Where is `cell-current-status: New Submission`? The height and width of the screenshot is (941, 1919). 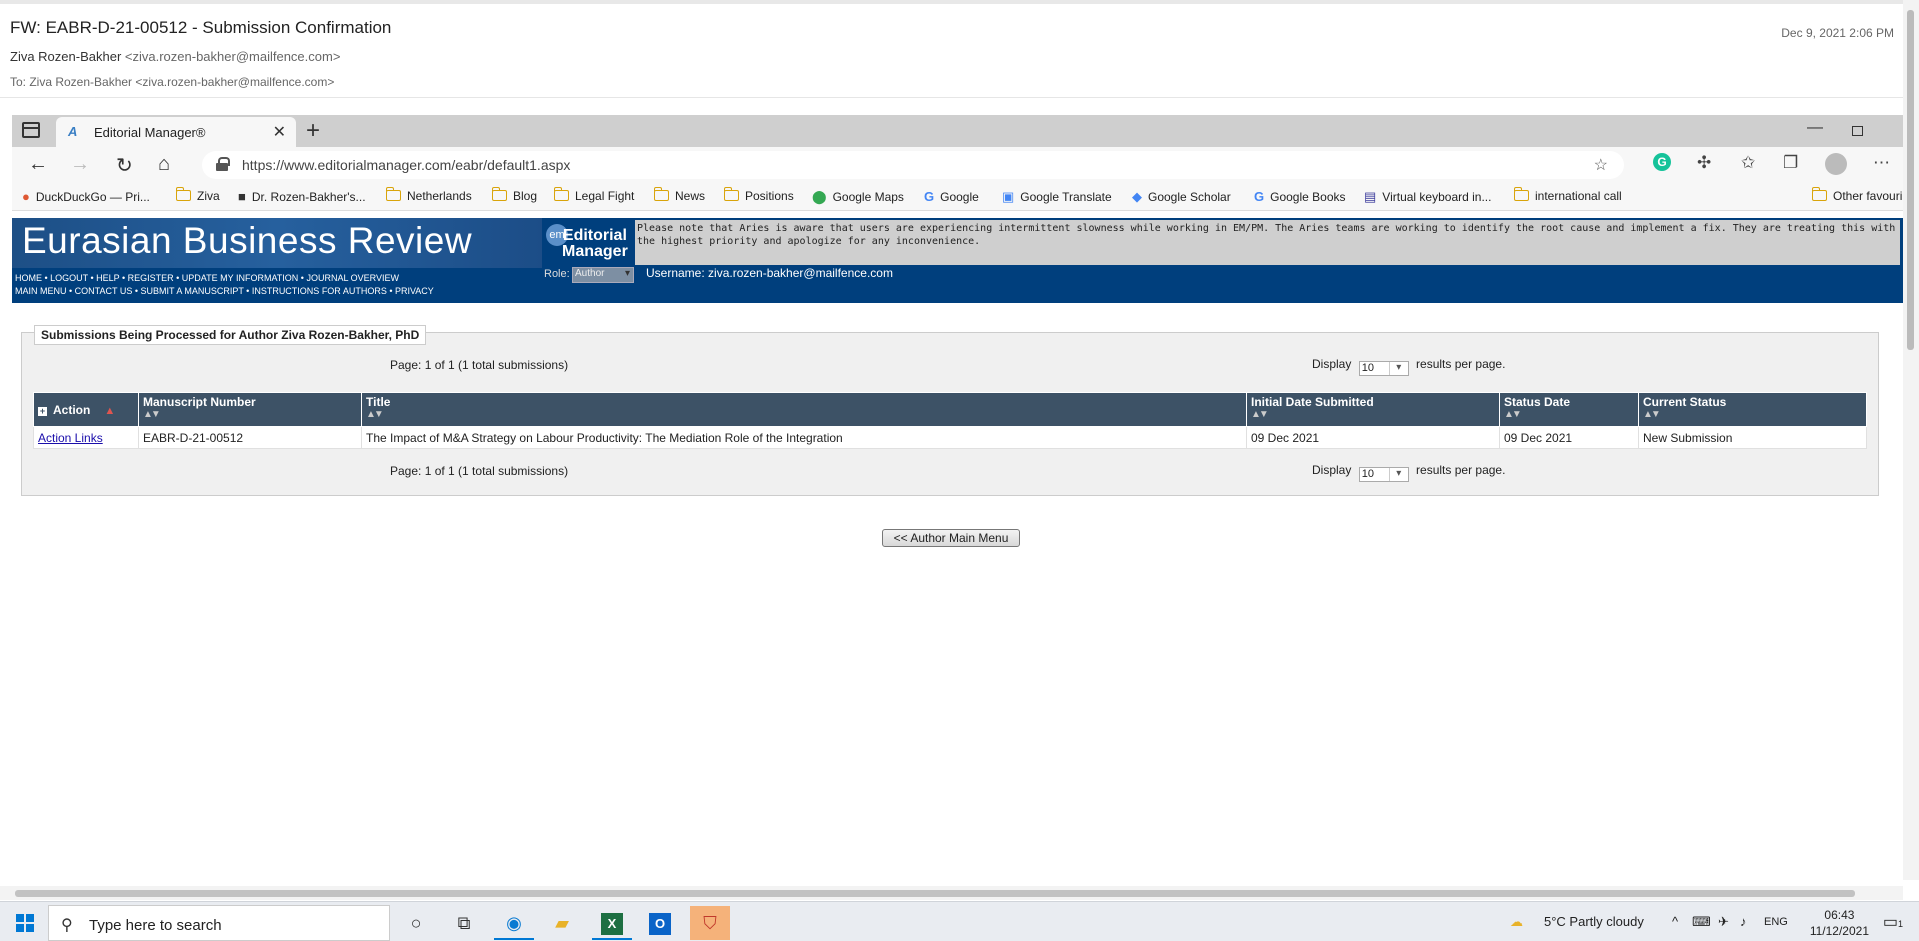
cell-current-status: New Submission is located at coordinates (1752, 437).